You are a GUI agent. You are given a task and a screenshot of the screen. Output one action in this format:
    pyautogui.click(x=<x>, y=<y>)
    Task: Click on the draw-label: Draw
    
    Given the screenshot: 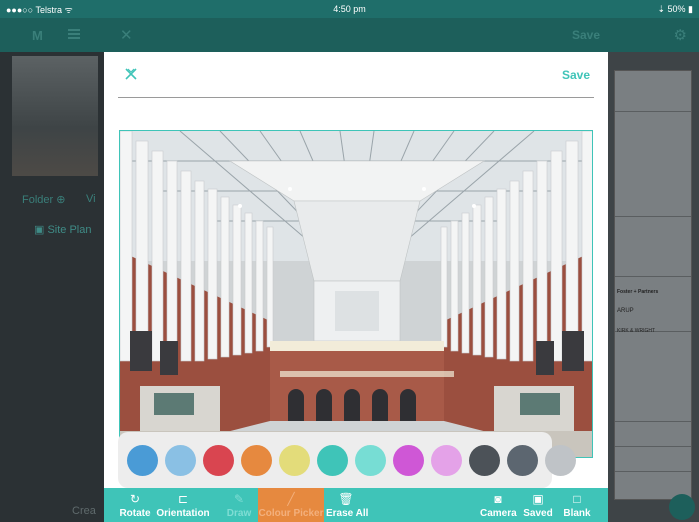 What is the action you would take?
    pyautogui.click(x=239, y=513)
    